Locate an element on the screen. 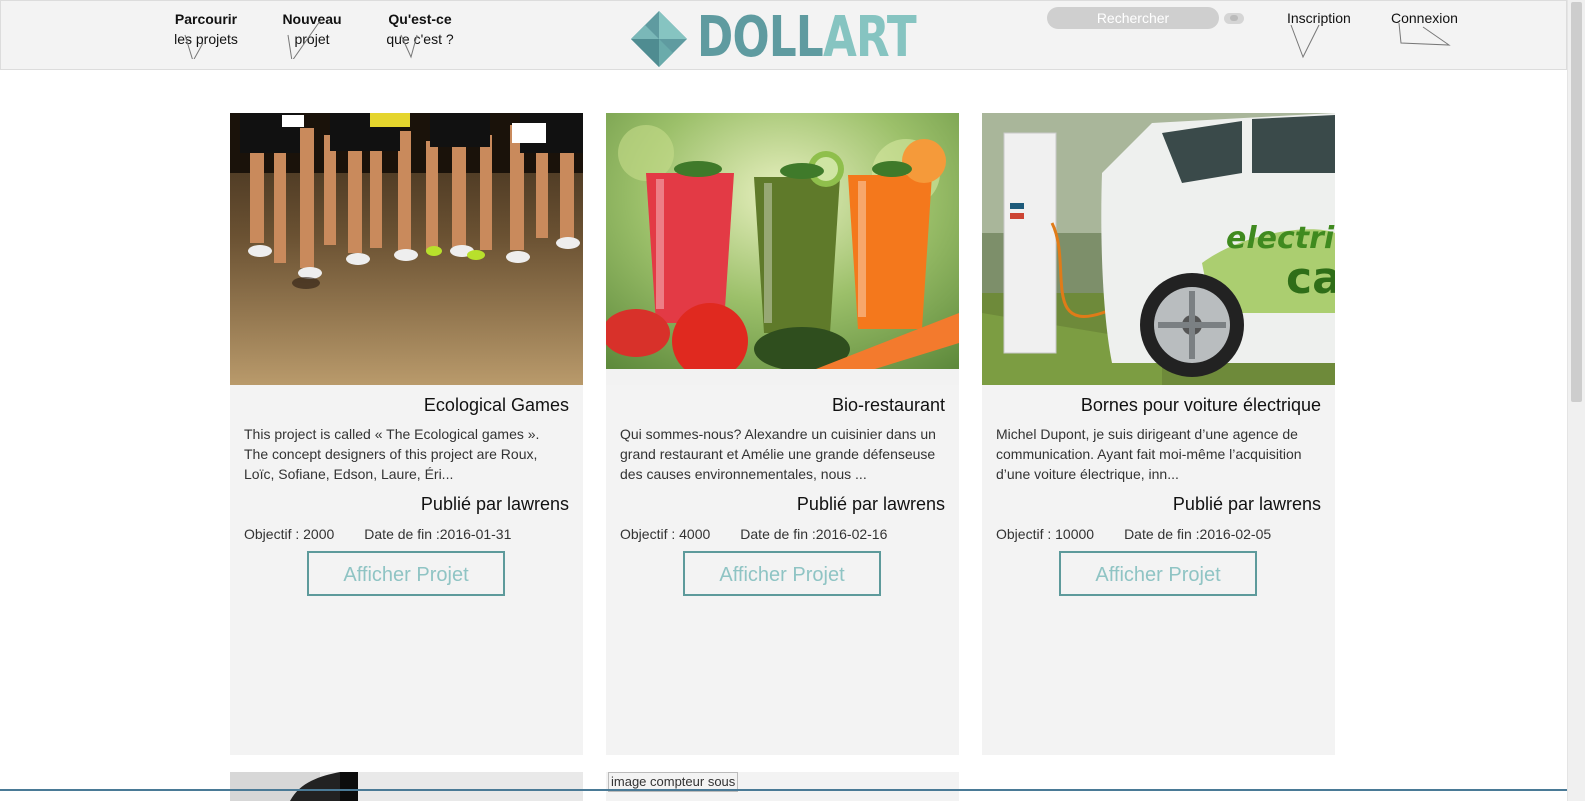  card-meta: Objectif : 4000 Date de fin :2016-02-16 is located at coordinates (753, 534).